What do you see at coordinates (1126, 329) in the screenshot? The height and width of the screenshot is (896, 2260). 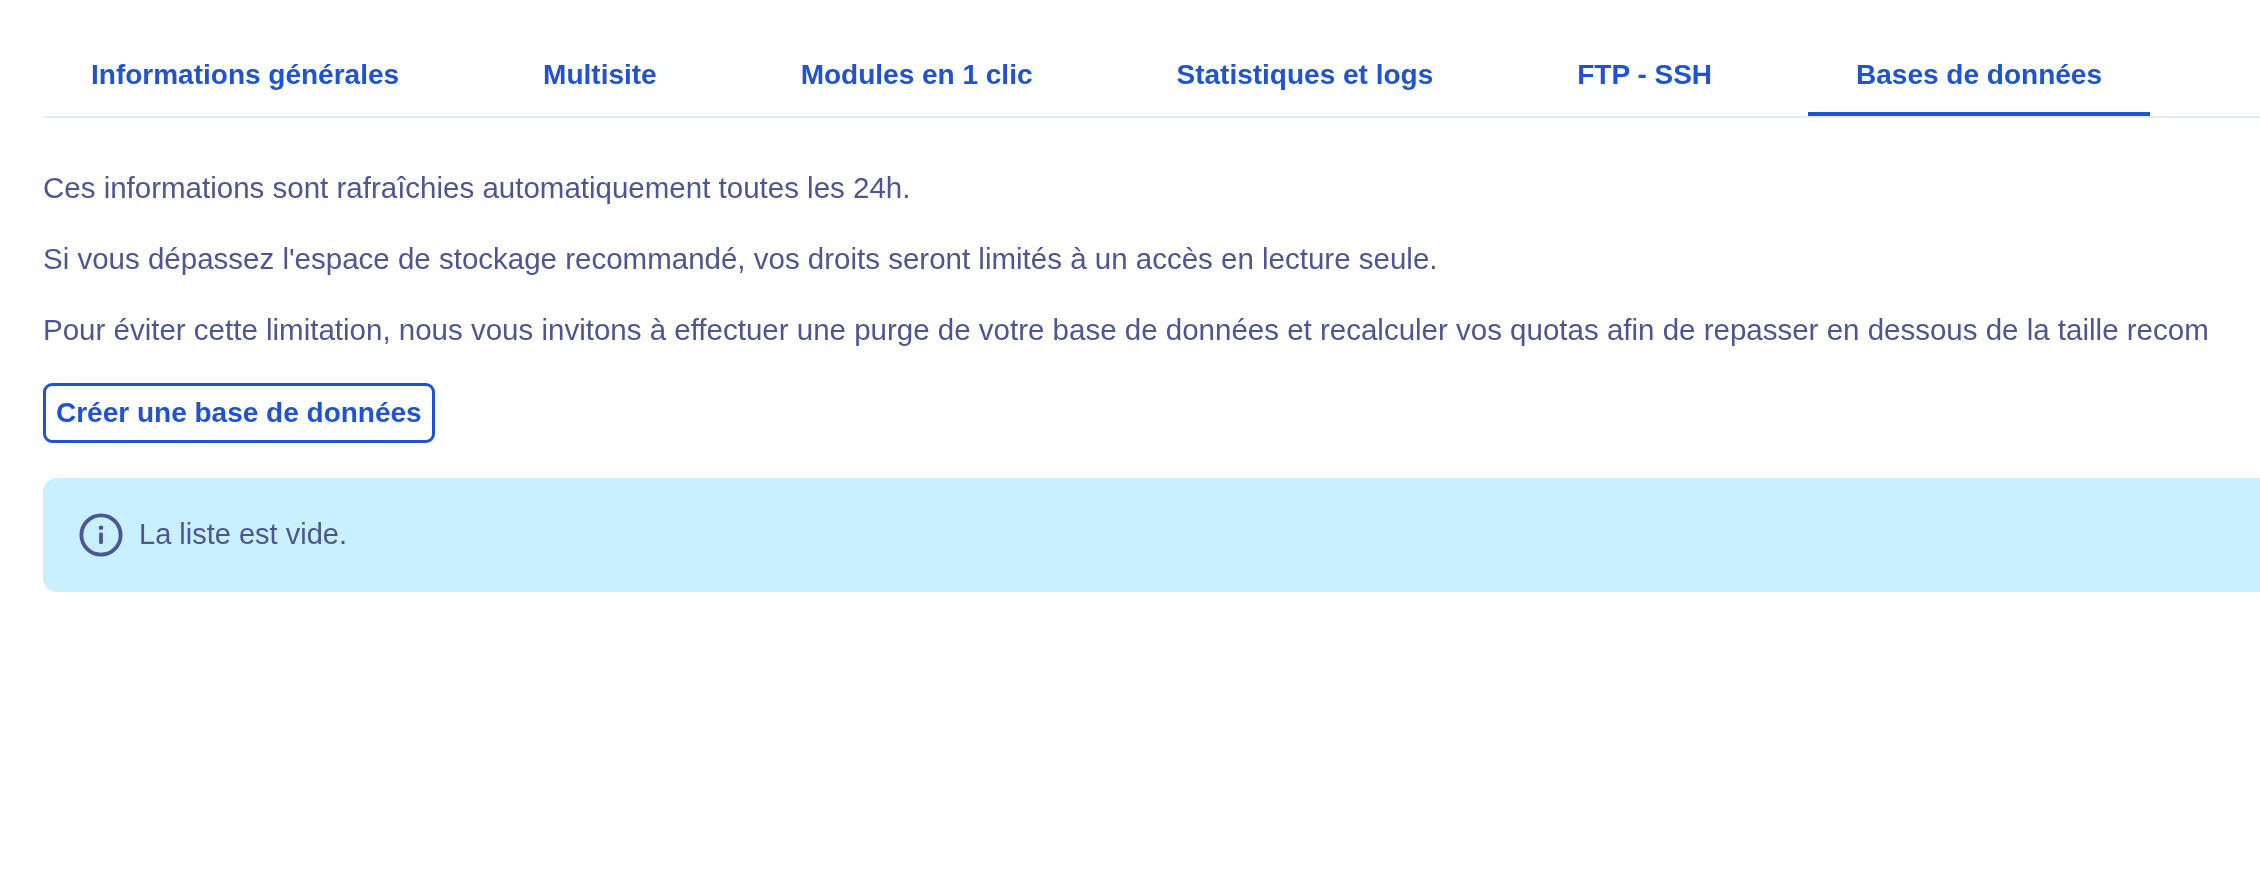 I see `info-paragraph: Pour éviter cette limitation, nous vous invitons à effectuer une purge de votre base de données et recalculer vos quotas afin de repasser en dessous de la taille recom` at bounding box center [1126, 329].